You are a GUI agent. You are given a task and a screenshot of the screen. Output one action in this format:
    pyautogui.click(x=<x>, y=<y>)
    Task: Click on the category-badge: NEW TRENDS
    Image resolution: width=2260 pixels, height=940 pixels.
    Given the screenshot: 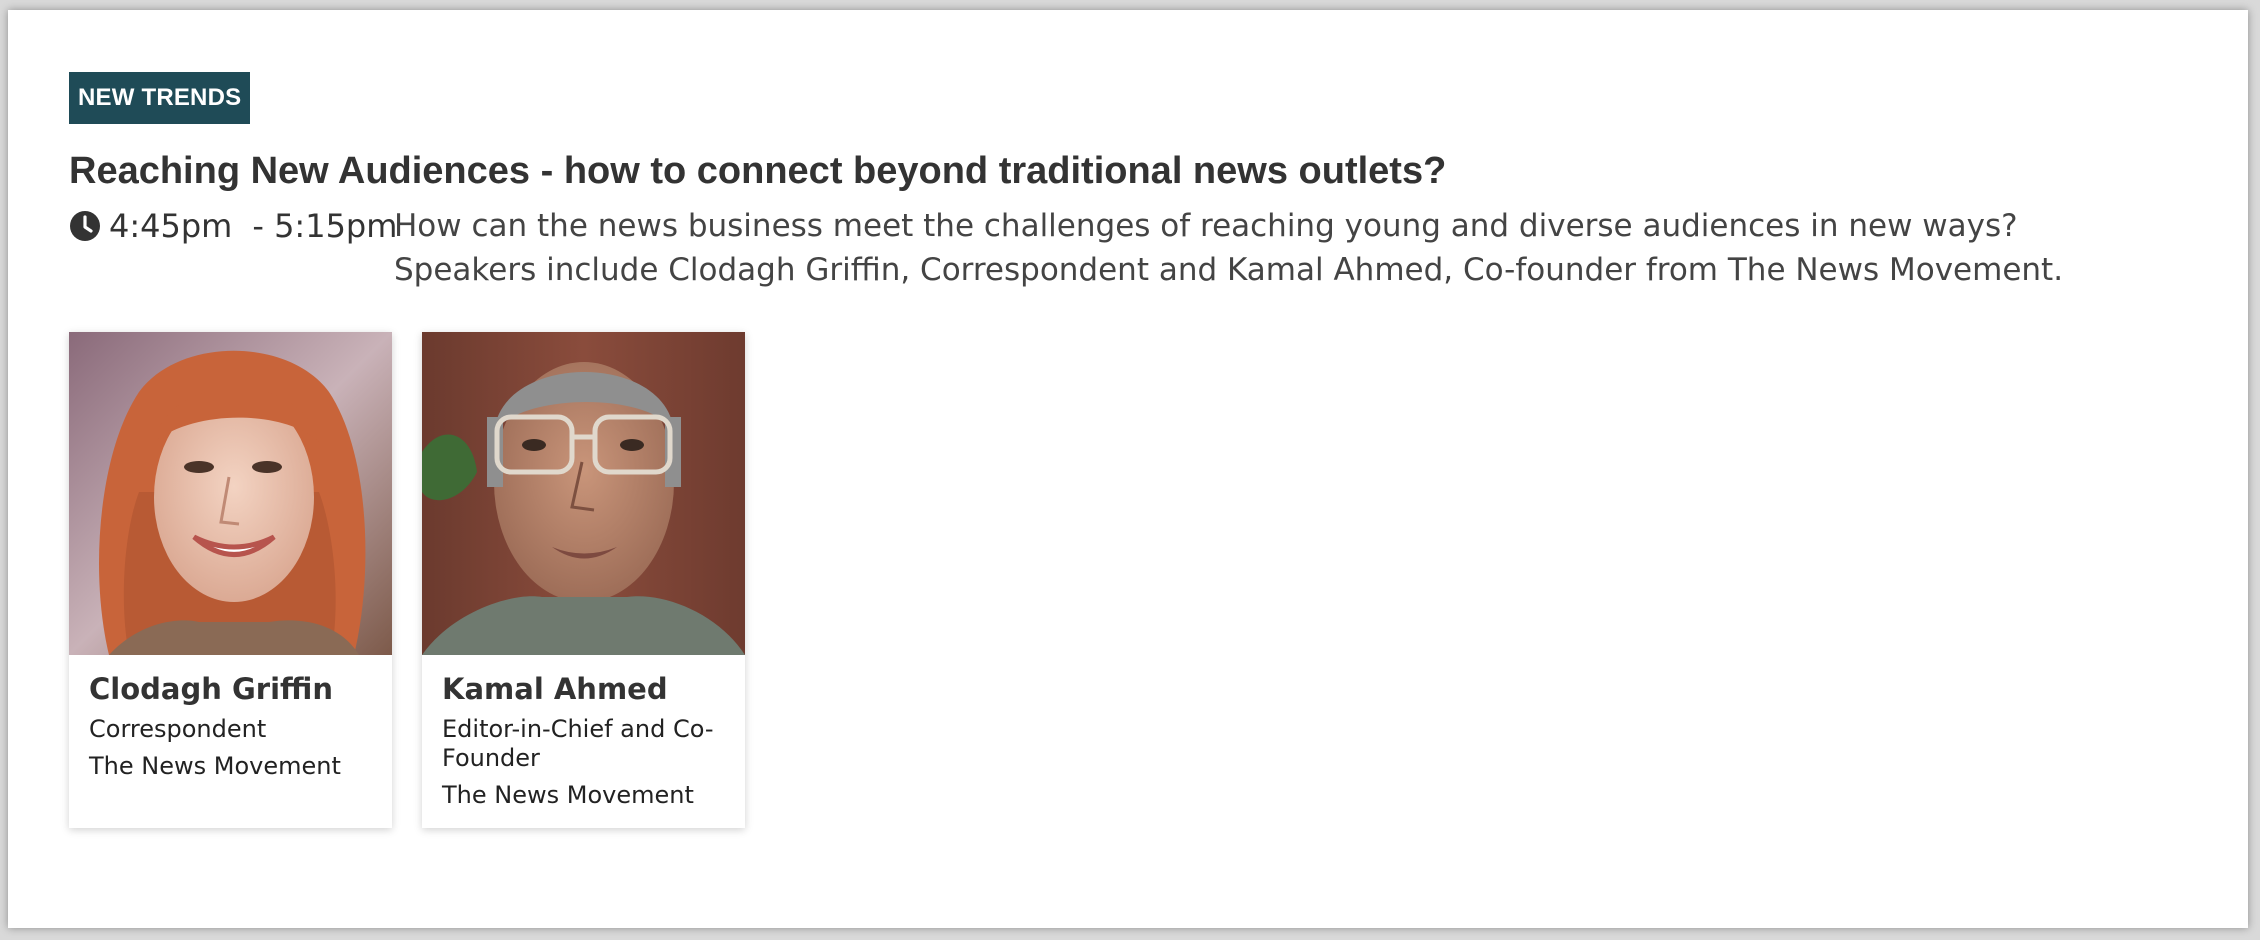 What is the action you would take?
    pyautogui.click(x=160, y=98)
    